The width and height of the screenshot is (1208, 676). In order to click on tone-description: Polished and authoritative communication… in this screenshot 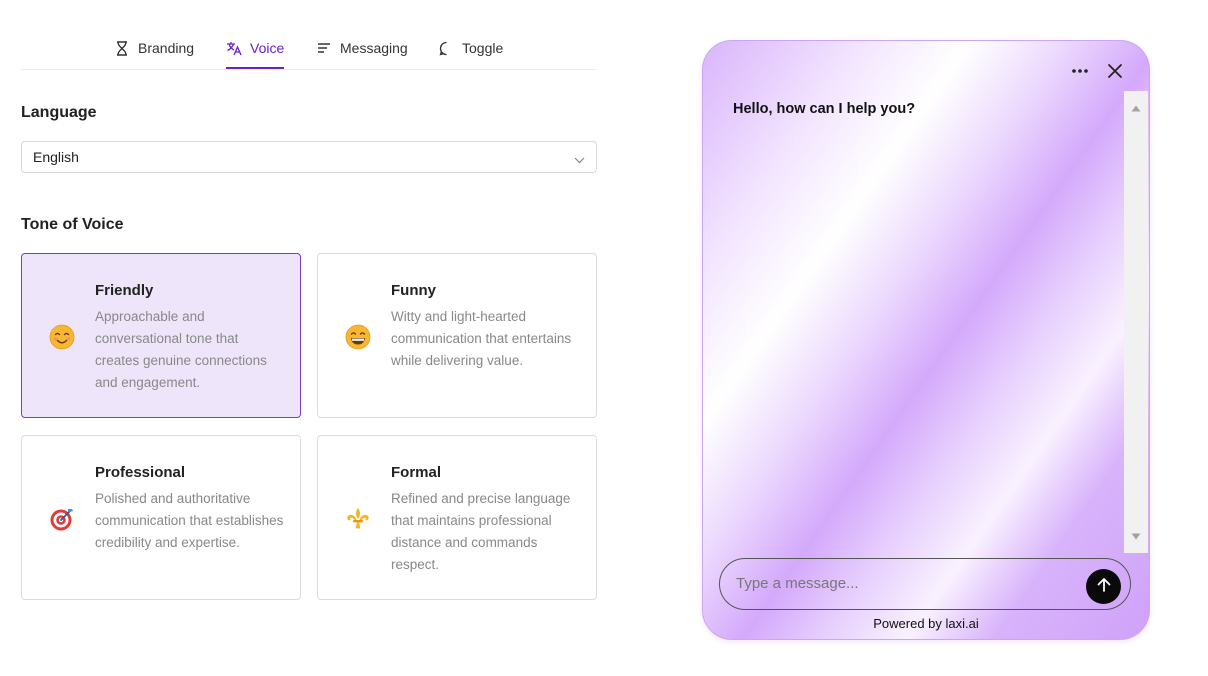, I will do `click(189, 520)`.